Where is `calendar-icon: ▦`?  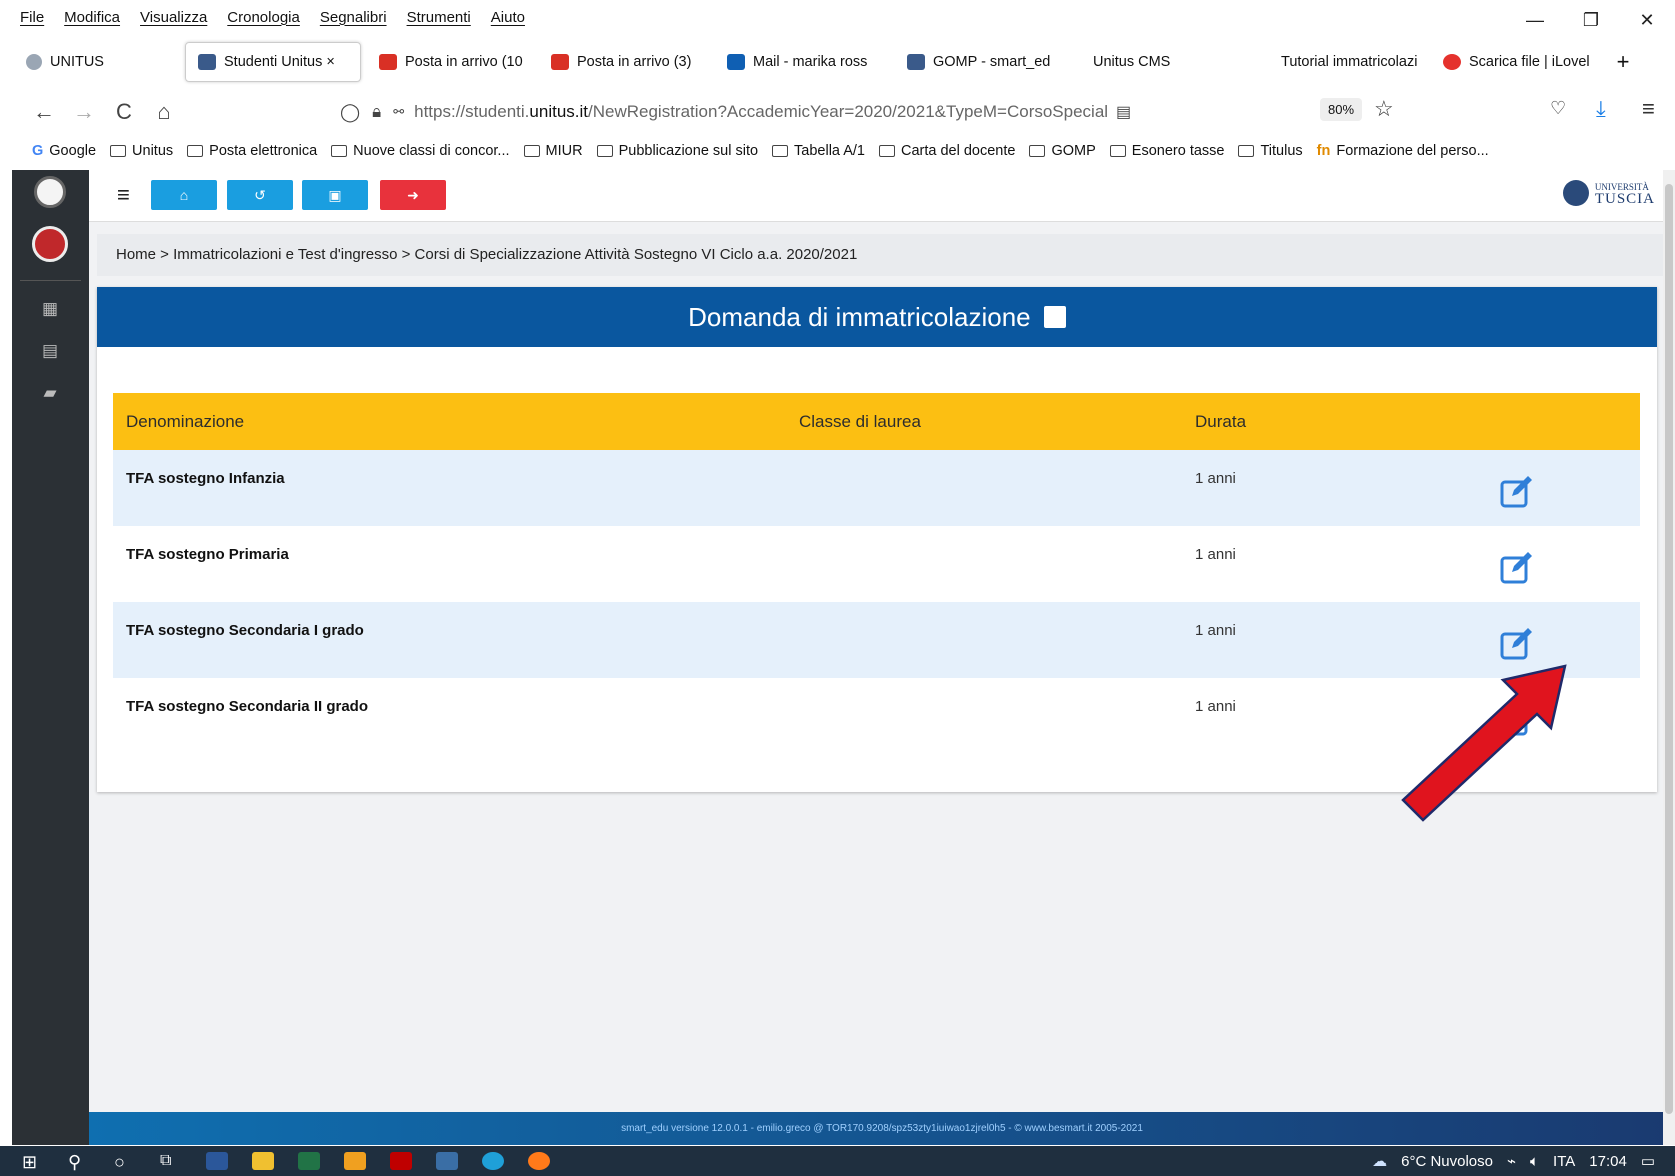
calendar-icon: ▦ is located at coordinates (50, 309).